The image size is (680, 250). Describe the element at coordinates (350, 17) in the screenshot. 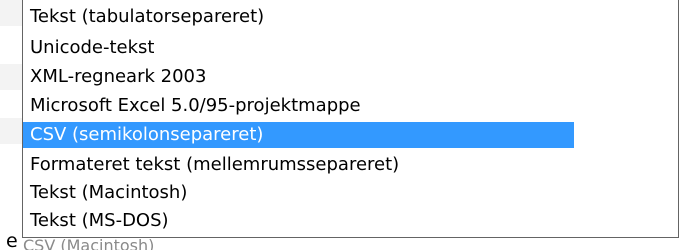

I see `file-type-option: Tekst (tabulatorseparere​t)` at that location.